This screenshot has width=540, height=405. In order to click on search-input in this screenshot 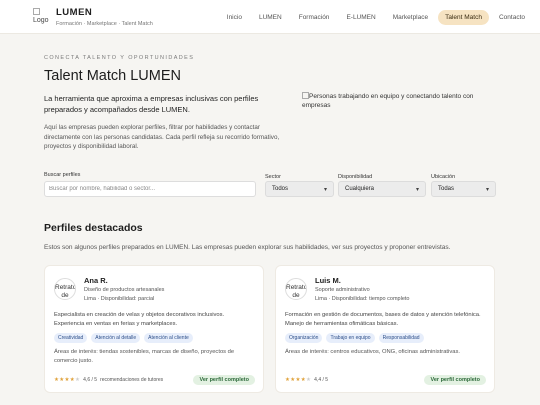, I will do `click(150, 189)`.